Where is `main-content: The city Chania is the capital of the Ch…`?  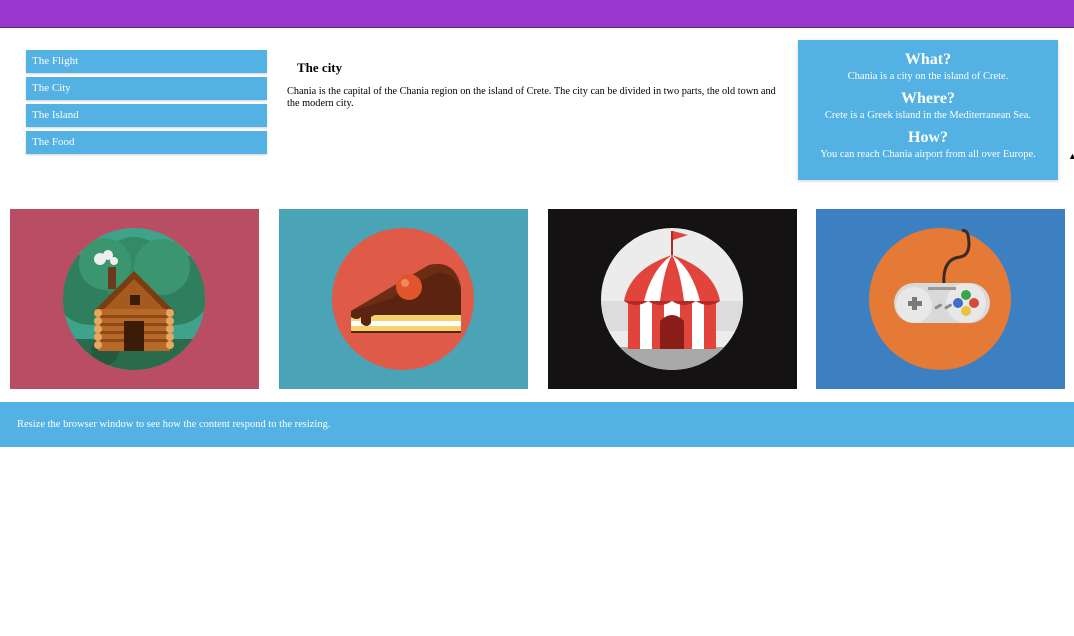
main-content: The city Chania is the capital of the Ch… is located at coordinates (533, 85).